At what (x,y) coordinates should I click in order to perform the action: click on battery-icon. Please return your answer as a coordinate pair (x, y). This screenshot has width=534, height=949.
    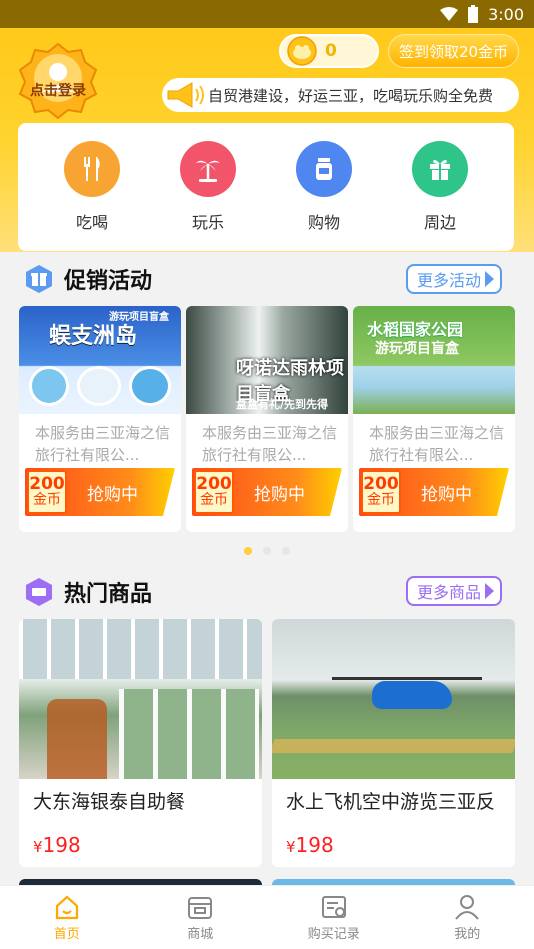
    Looking at the image, I should click on (473, 14).